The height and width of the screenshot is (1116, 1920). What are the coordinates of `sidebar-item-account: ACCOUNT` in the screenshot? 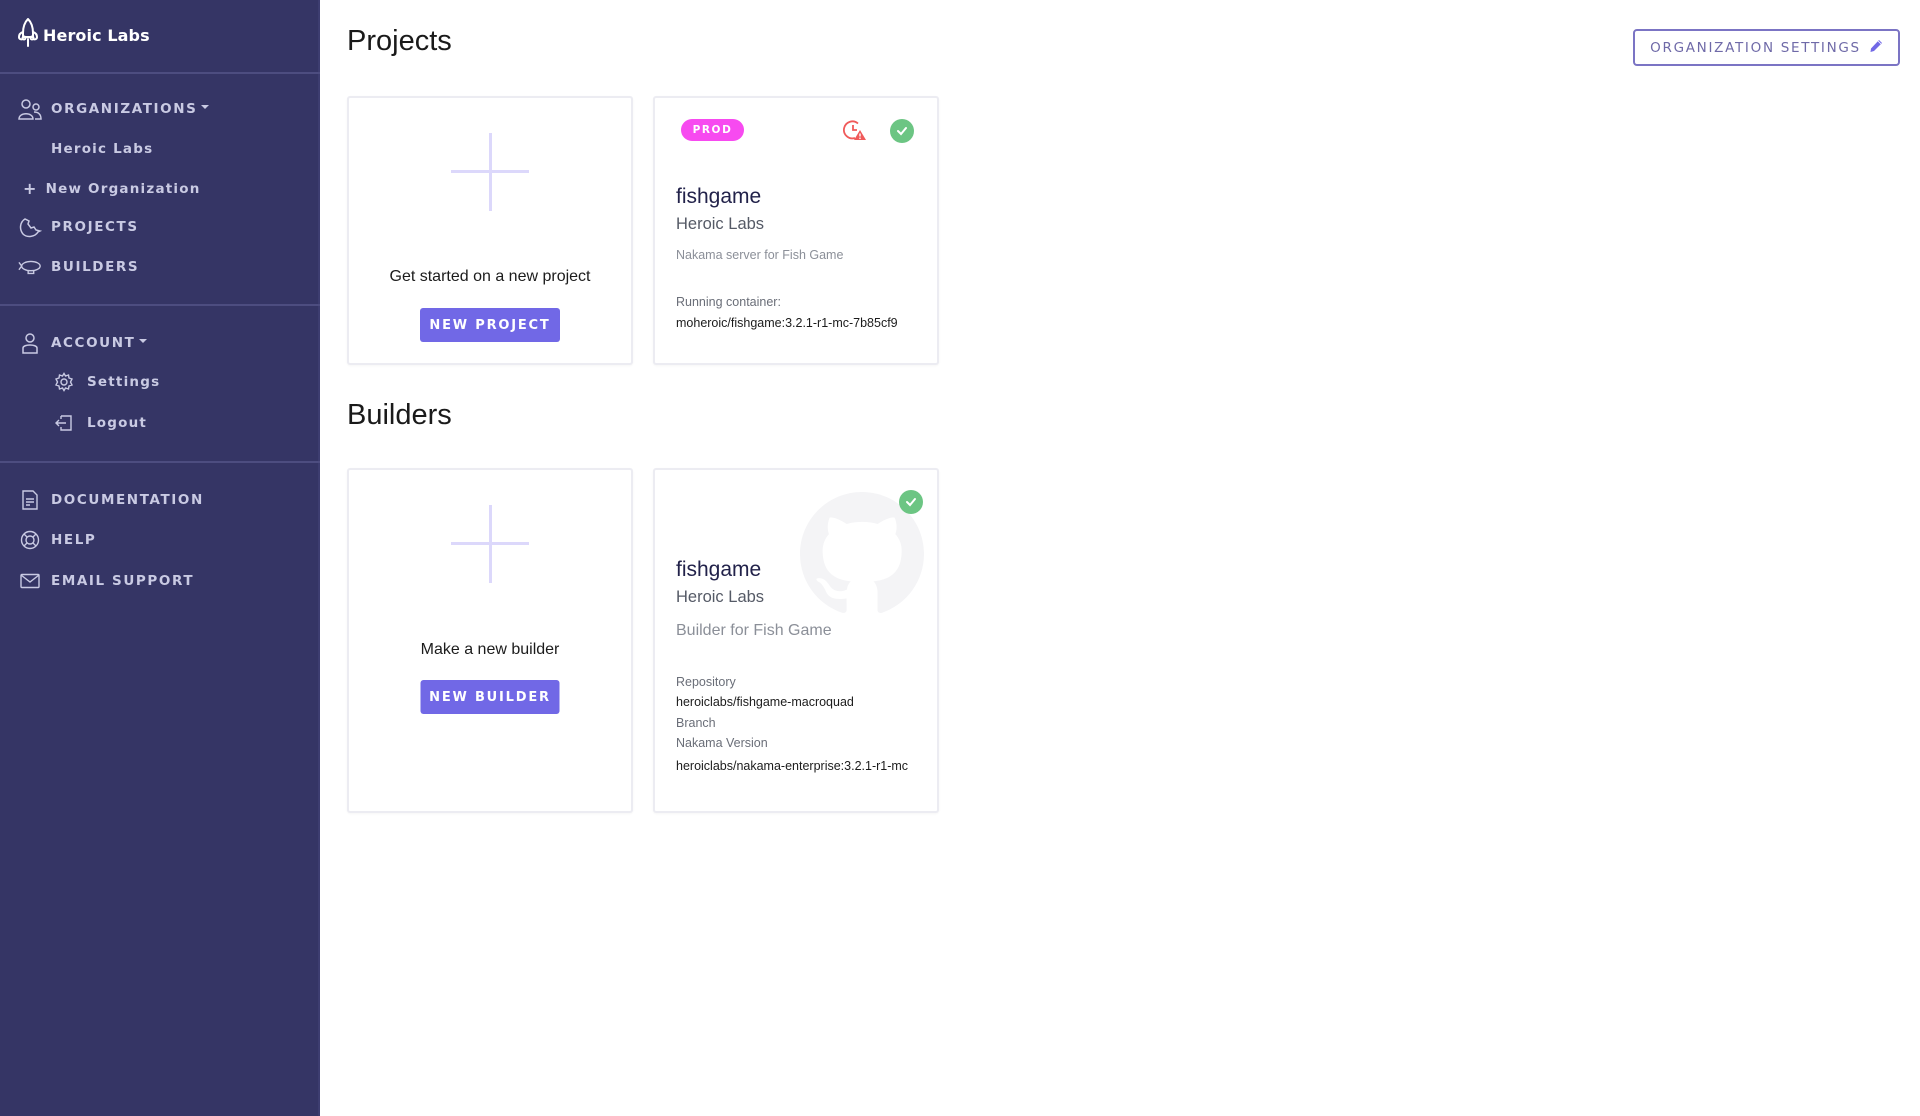 It's located at (83, 343).